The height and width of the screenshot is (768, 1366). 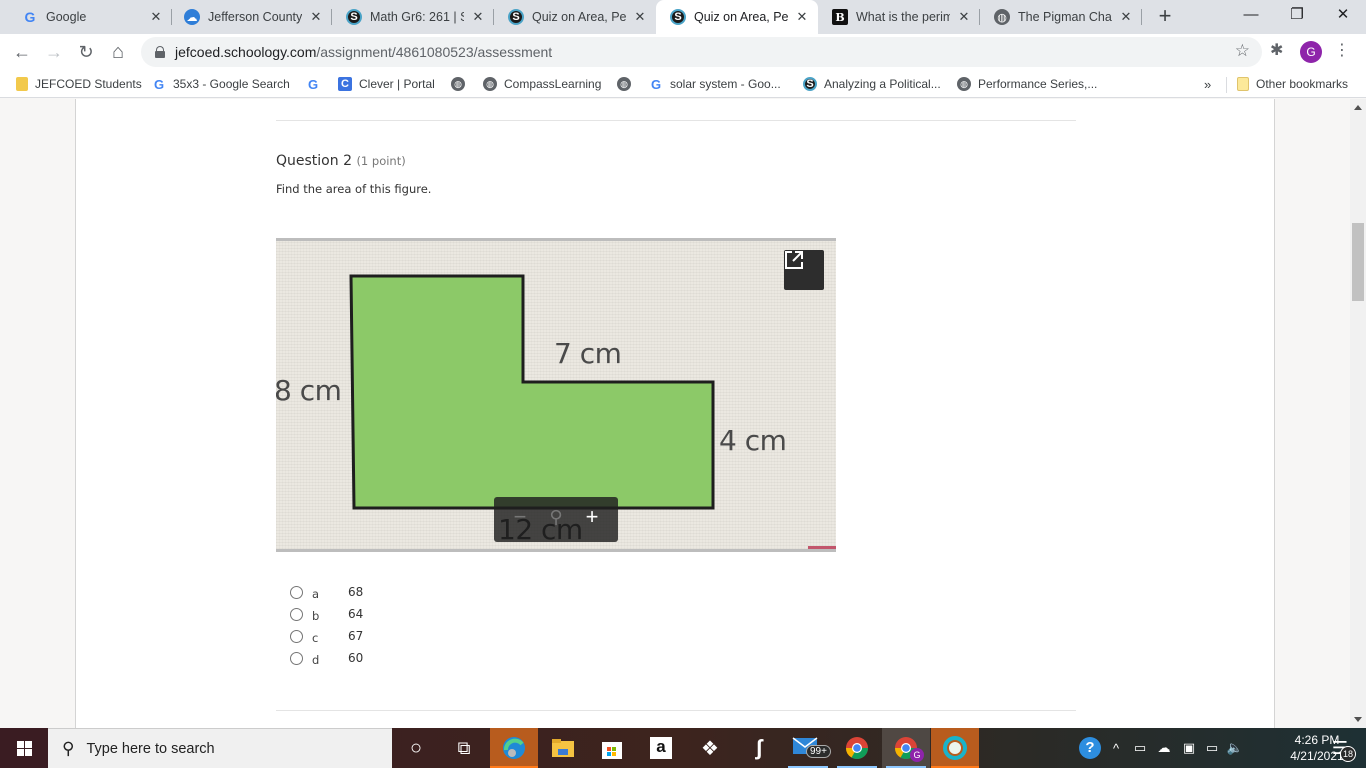 What do you see at coordinates (627, 84) in the screenshot?
I see `bookmark-globe-2: ◍` at bounding box center [627, 84].